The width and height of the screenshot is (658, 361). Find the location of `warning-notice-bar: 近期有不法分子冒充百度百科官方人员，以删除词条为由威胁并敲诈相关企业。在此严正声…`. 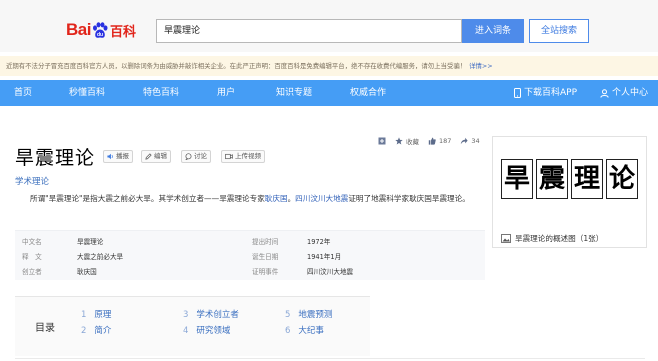

warning-notice-bar: 近期有不法分子冒充百度百科官方人员，以删除词条为由威胁并敲诈相关企业。在此严正声… is located at coordinates (329, 66).